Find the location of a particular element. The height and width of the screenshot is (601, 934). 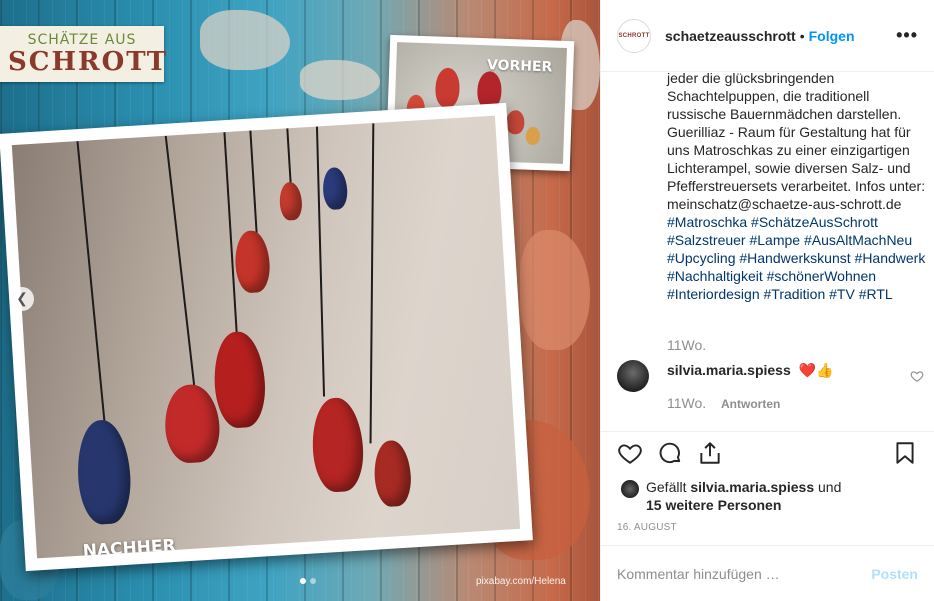

post-actions is located at coordinates (767, 457).